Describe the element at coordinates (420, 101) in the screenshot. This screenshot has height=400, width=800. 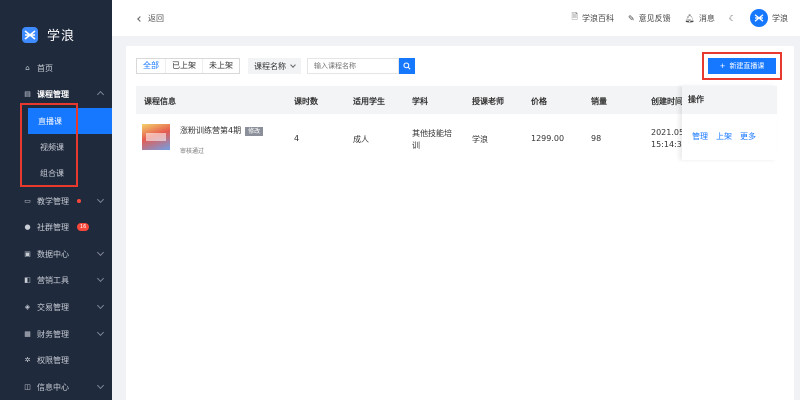
I see `column-header: 学科` at that location.